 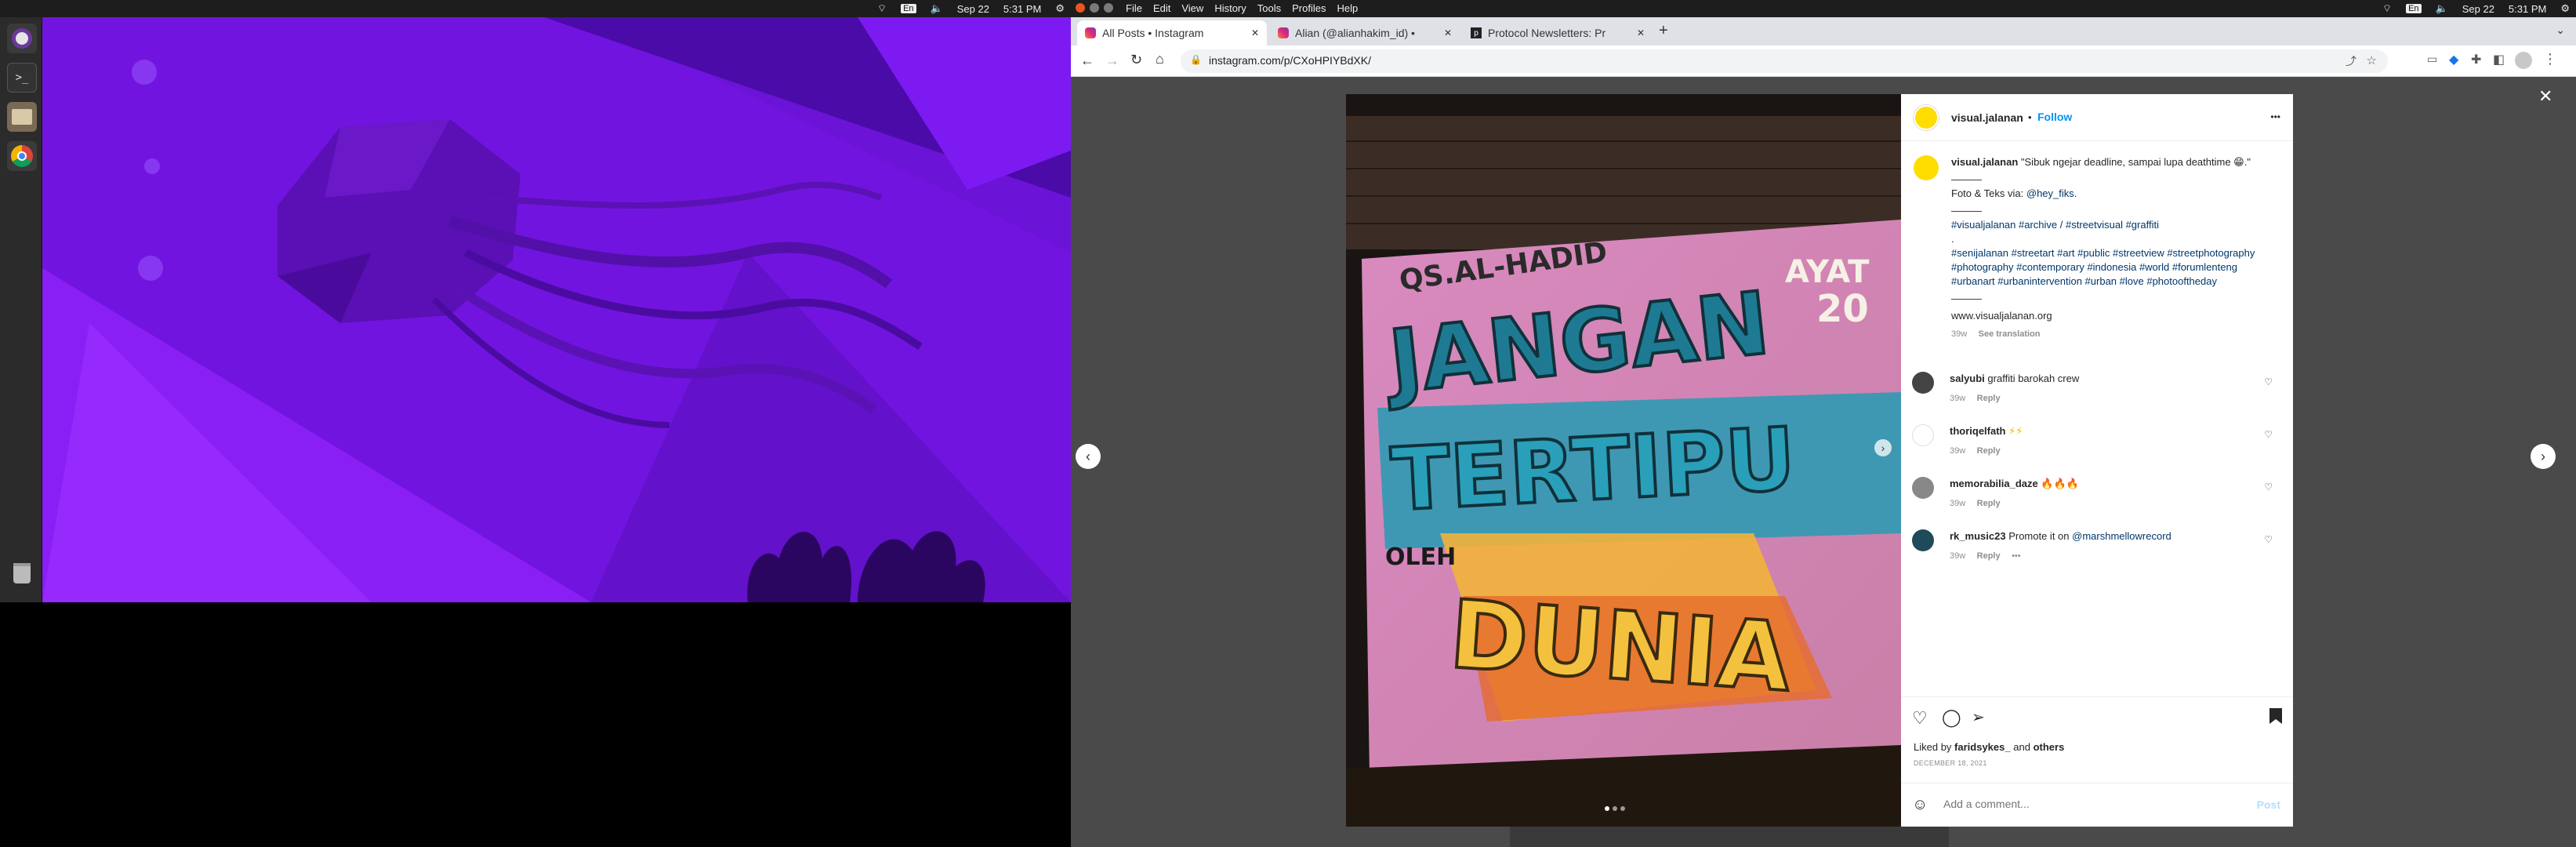 What do you see at coordinates (1162, 8) in the screenshot?
I see `menu-edit: Edit` at bounding box center [1162, 8].